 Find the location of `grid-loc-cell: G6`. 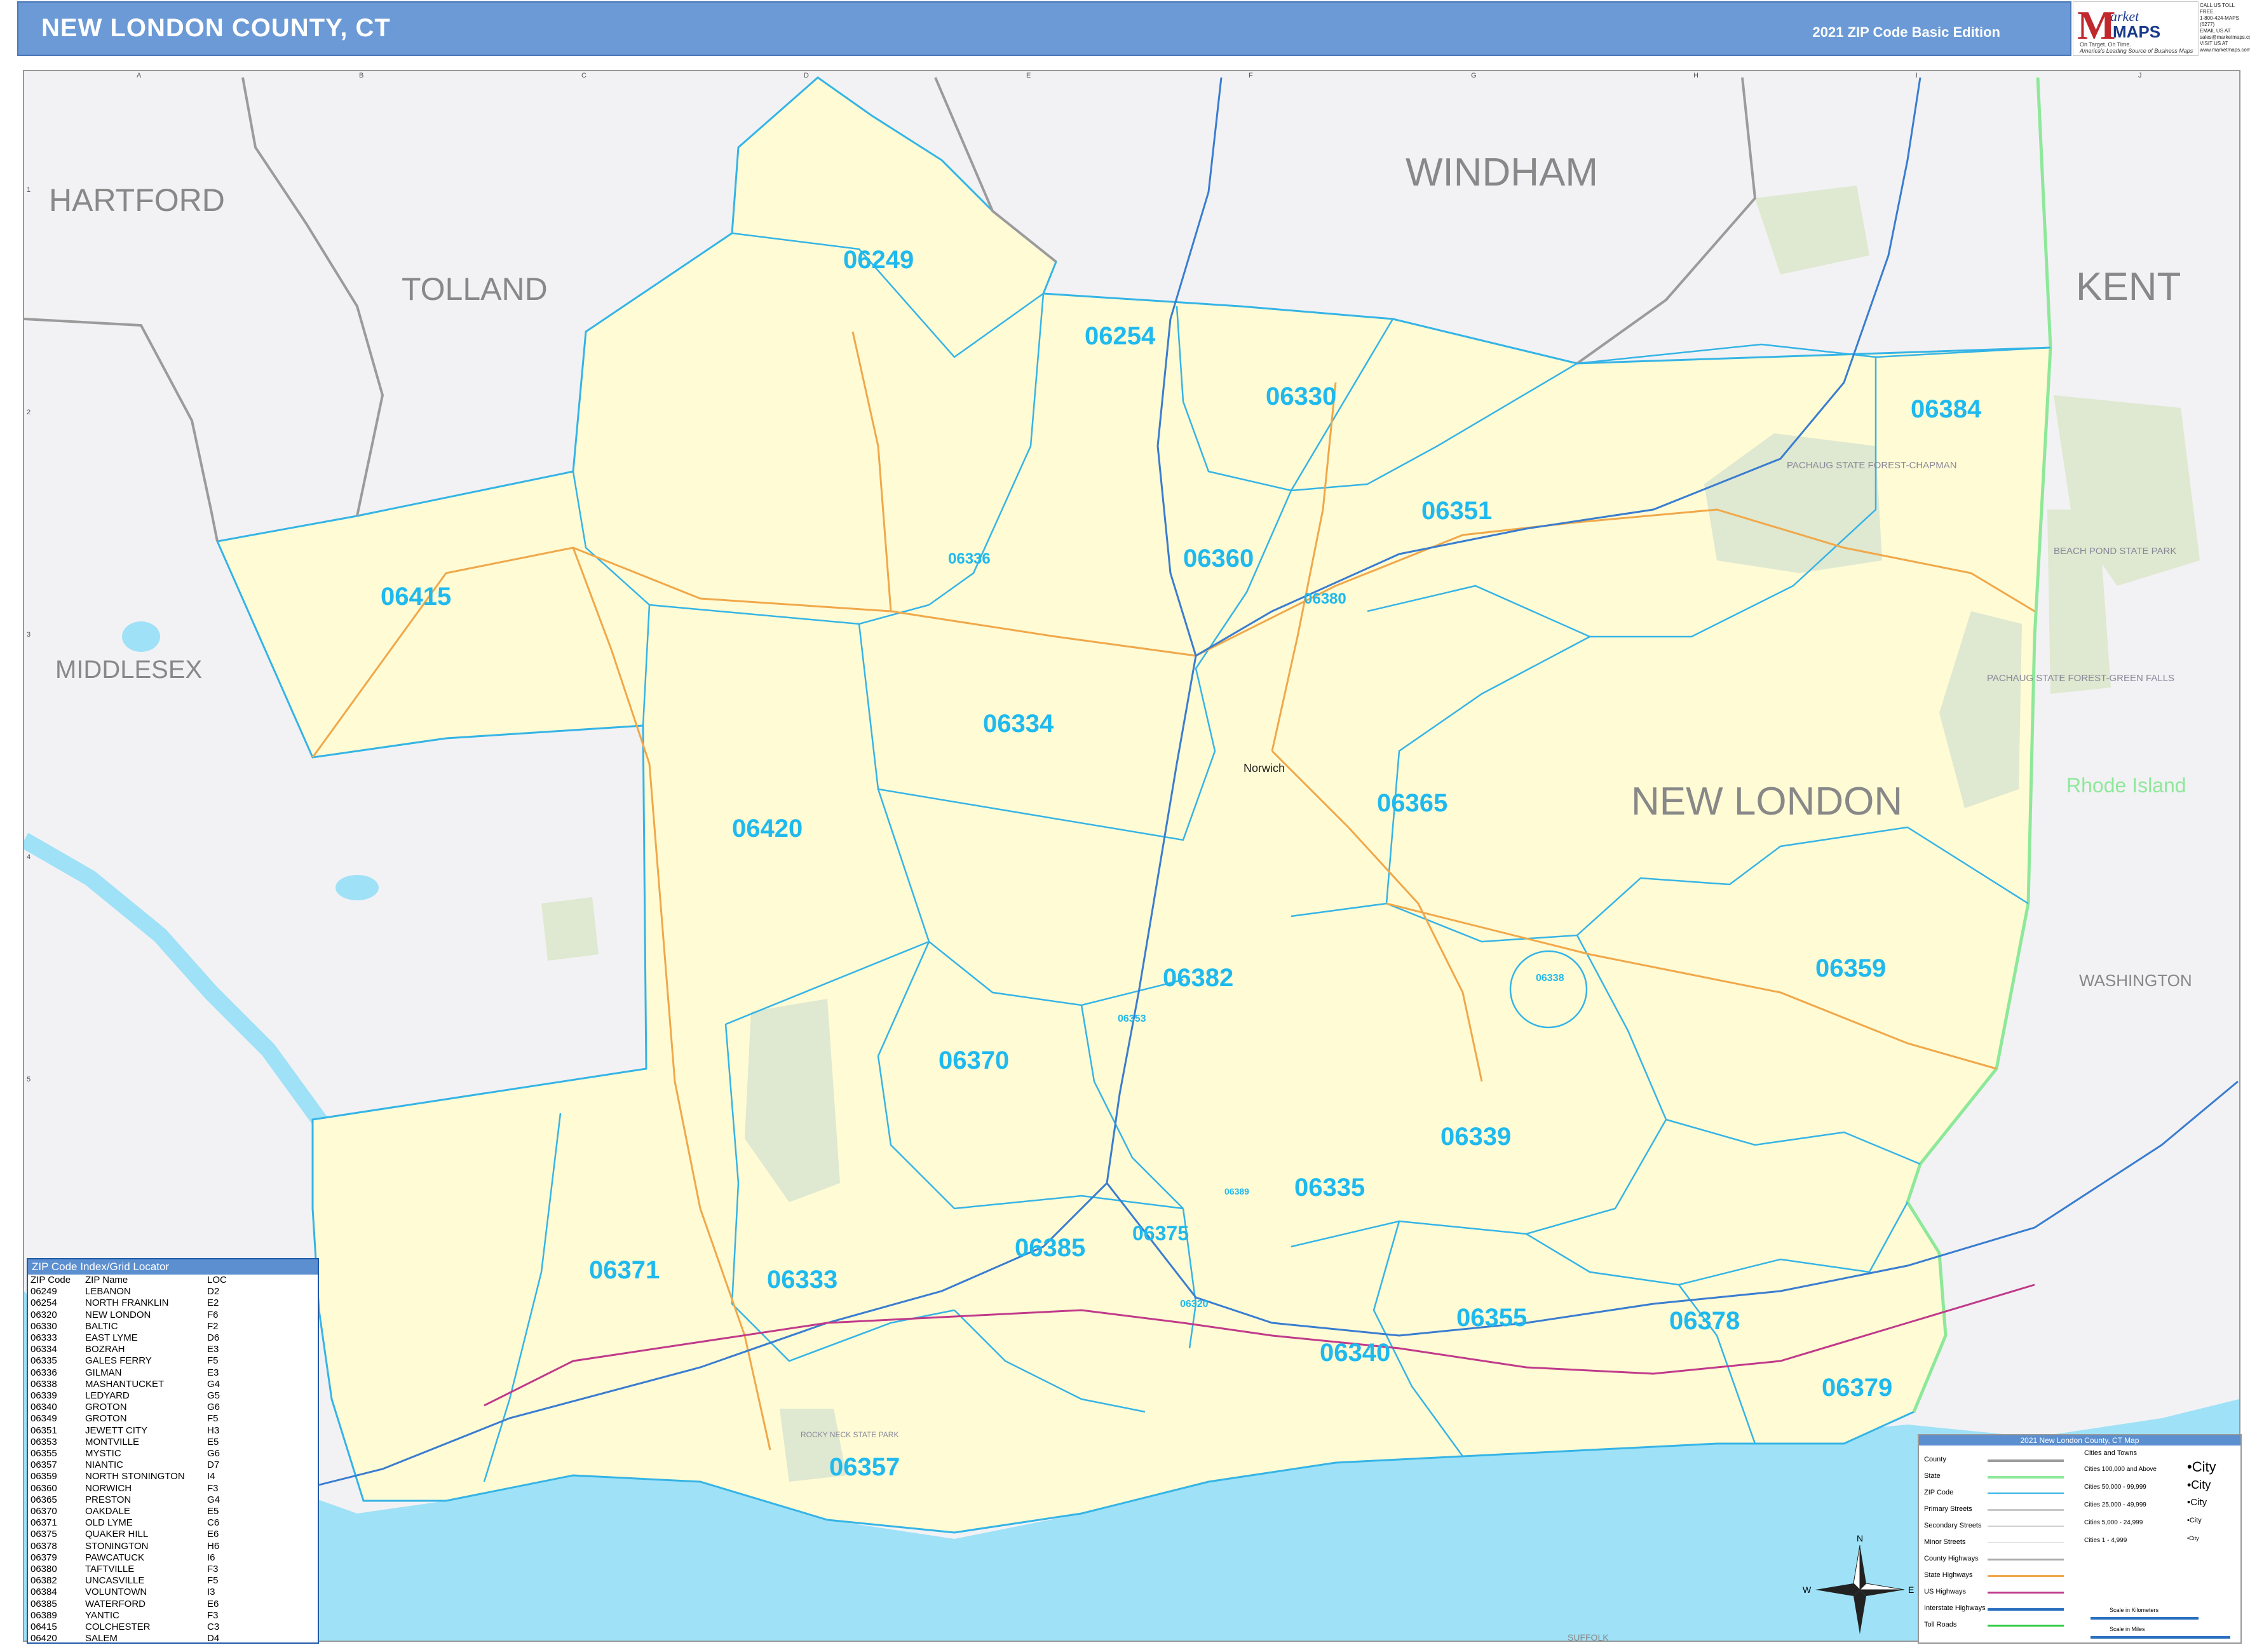

grid-loc-cell: G6 is located at coordinates (214, 1453).